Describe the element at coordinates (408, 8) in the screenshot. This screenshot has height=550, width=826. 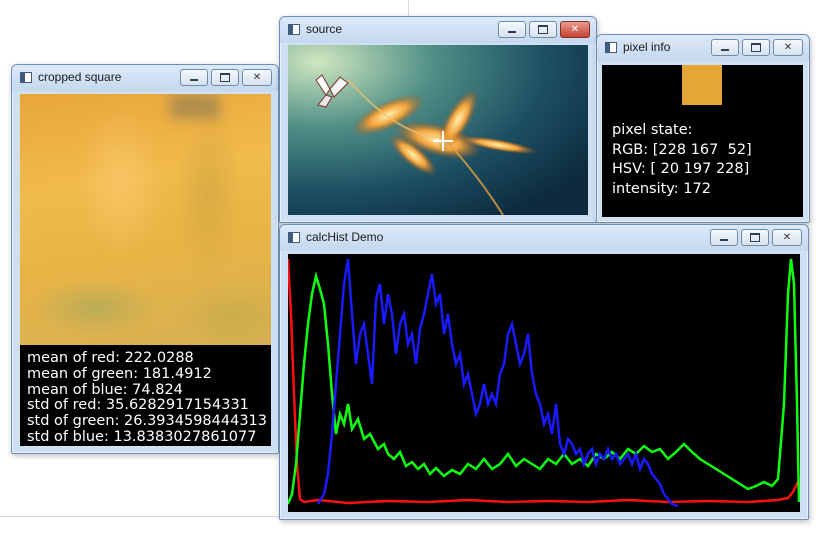
I see `background-divider-vertical` at that location.